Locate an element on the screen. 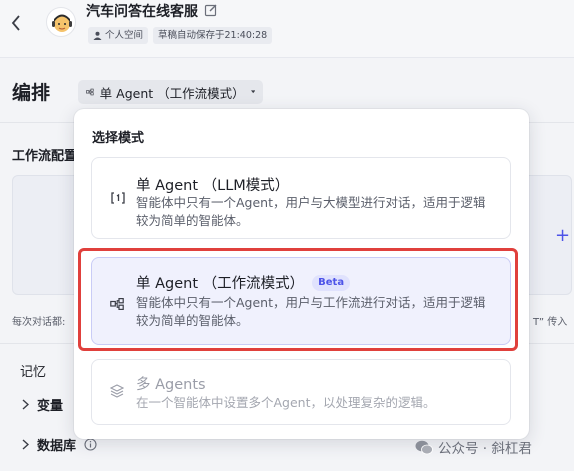  user-icon is located at coordinates (97, 35).